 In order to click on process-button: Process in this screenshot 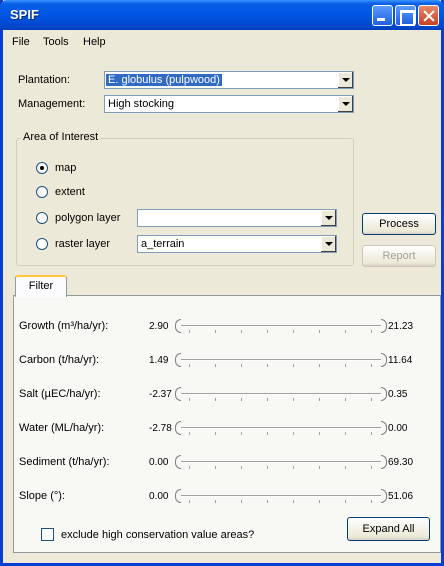, I will do `click(399, 224)`.